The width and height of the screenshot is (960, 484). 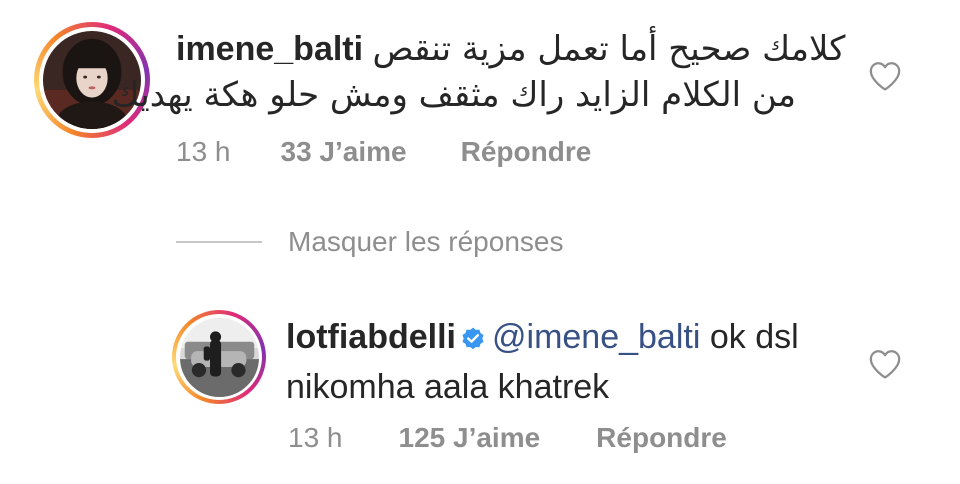 I want to click on verified-badge-icon, so click(x=473, y=341).